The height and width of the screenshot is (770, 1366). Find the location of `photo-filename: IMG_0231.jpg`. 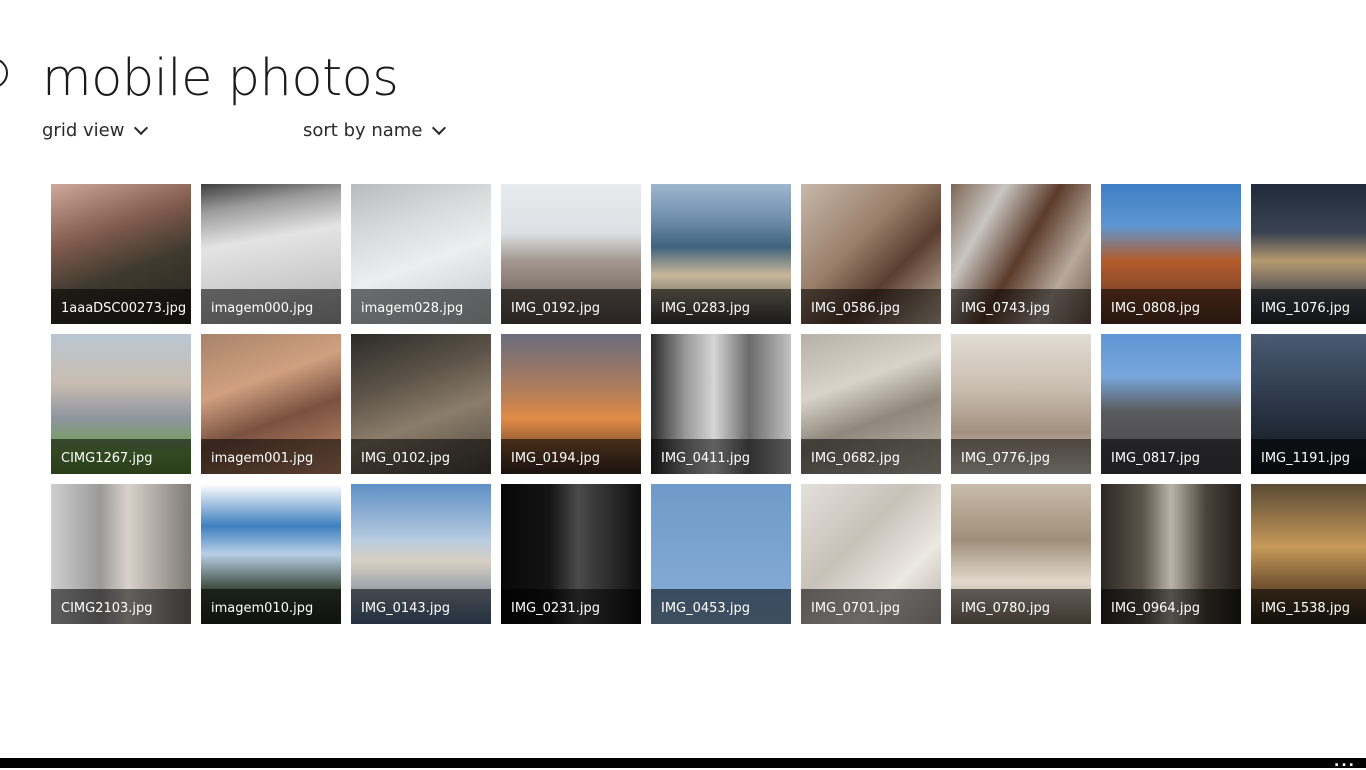

photo-filename: IMG_0231.jpg is located at coordinates (571, 606).